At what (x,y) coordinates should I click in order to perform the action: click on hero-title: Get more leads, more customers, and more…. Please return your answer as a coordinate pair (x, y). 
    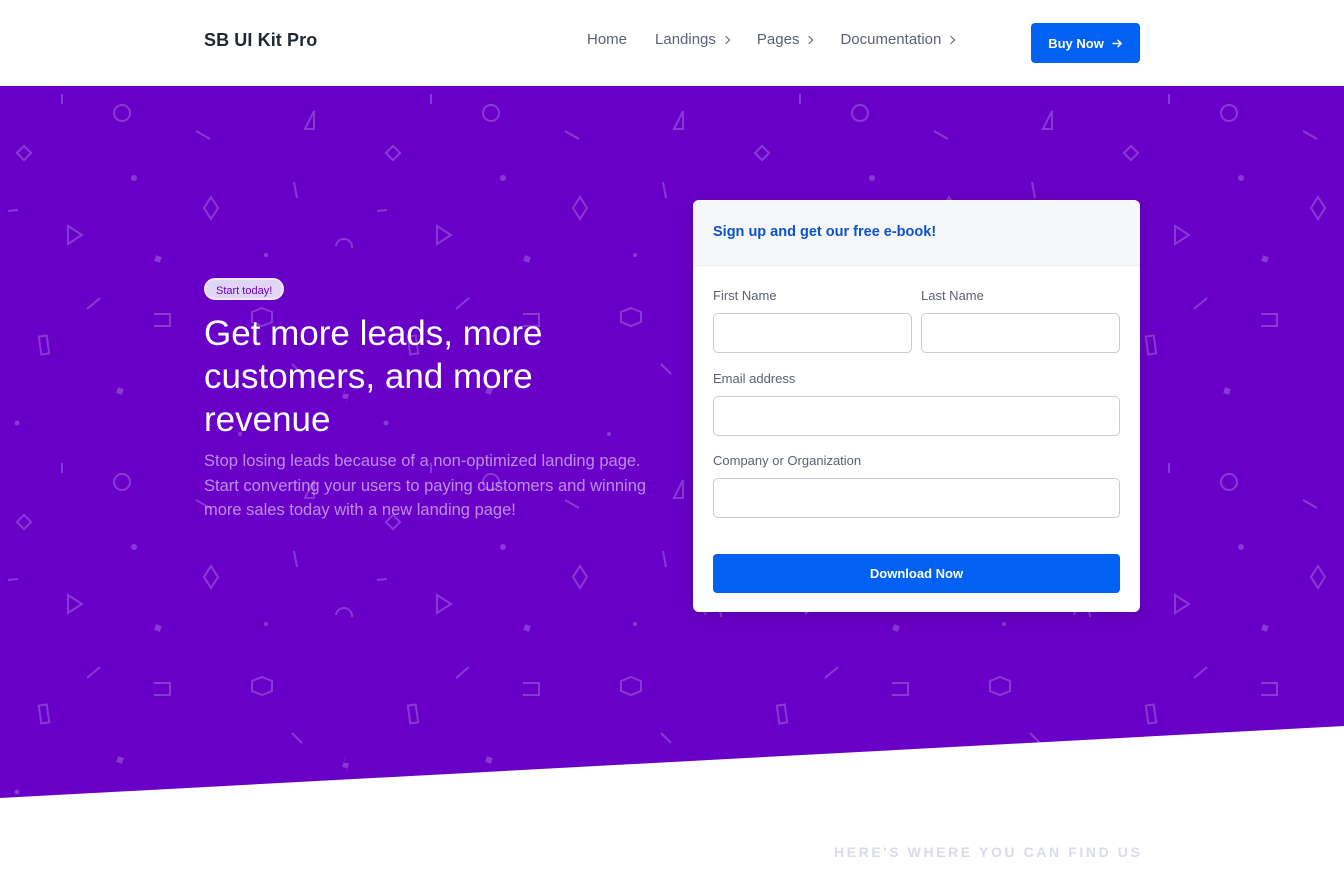
    Looking at the image, I should click on (373, 376).